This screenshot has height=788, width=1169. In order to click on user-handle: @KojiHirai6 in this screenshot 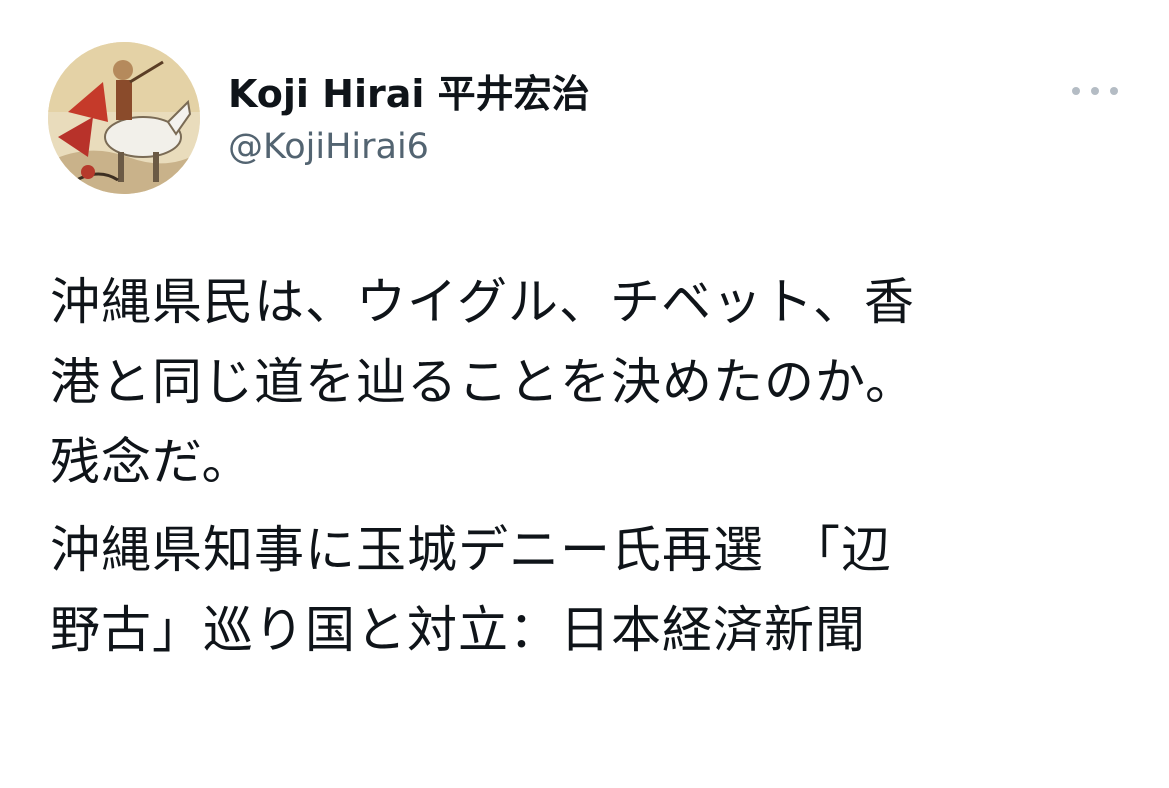, I will do `click(328, 147)`.